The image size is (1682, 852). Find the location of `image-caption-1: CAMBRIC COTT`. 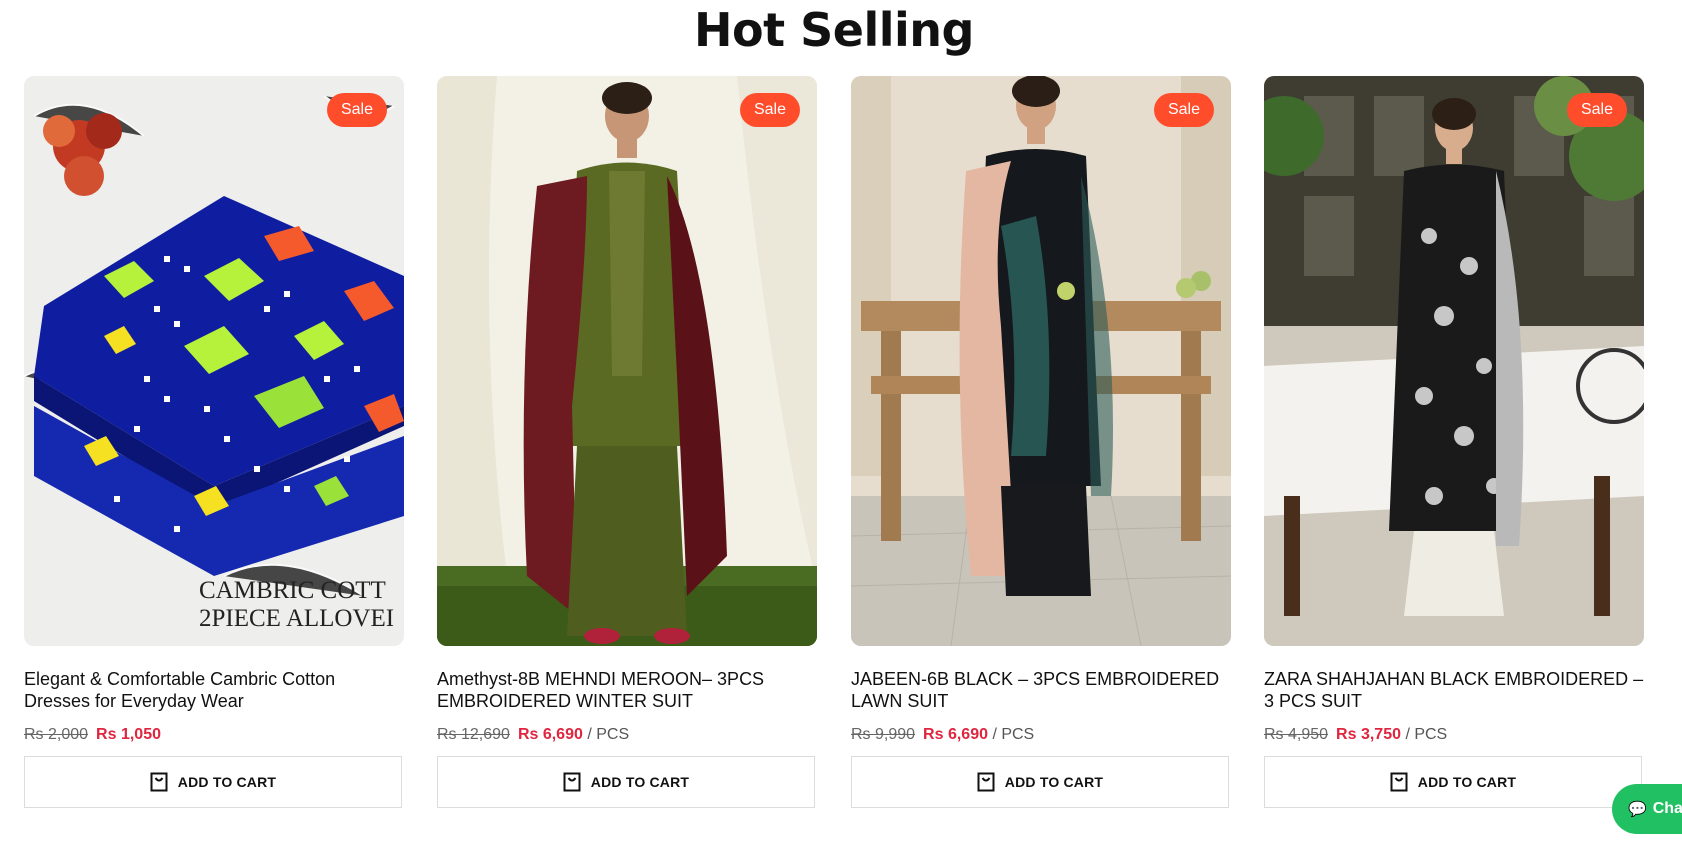

image-caption-1: CAMBRIC COTT is located at coordinates (292, 590).